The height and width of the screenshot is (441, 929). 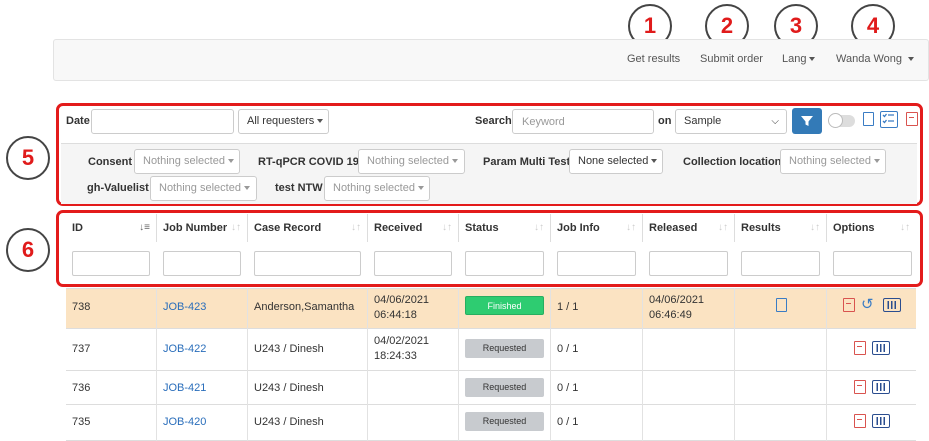 What do you see at coordinates (688, 263) in the screenshot?
I see `filter-released-input` at bounding box center [688, 263].